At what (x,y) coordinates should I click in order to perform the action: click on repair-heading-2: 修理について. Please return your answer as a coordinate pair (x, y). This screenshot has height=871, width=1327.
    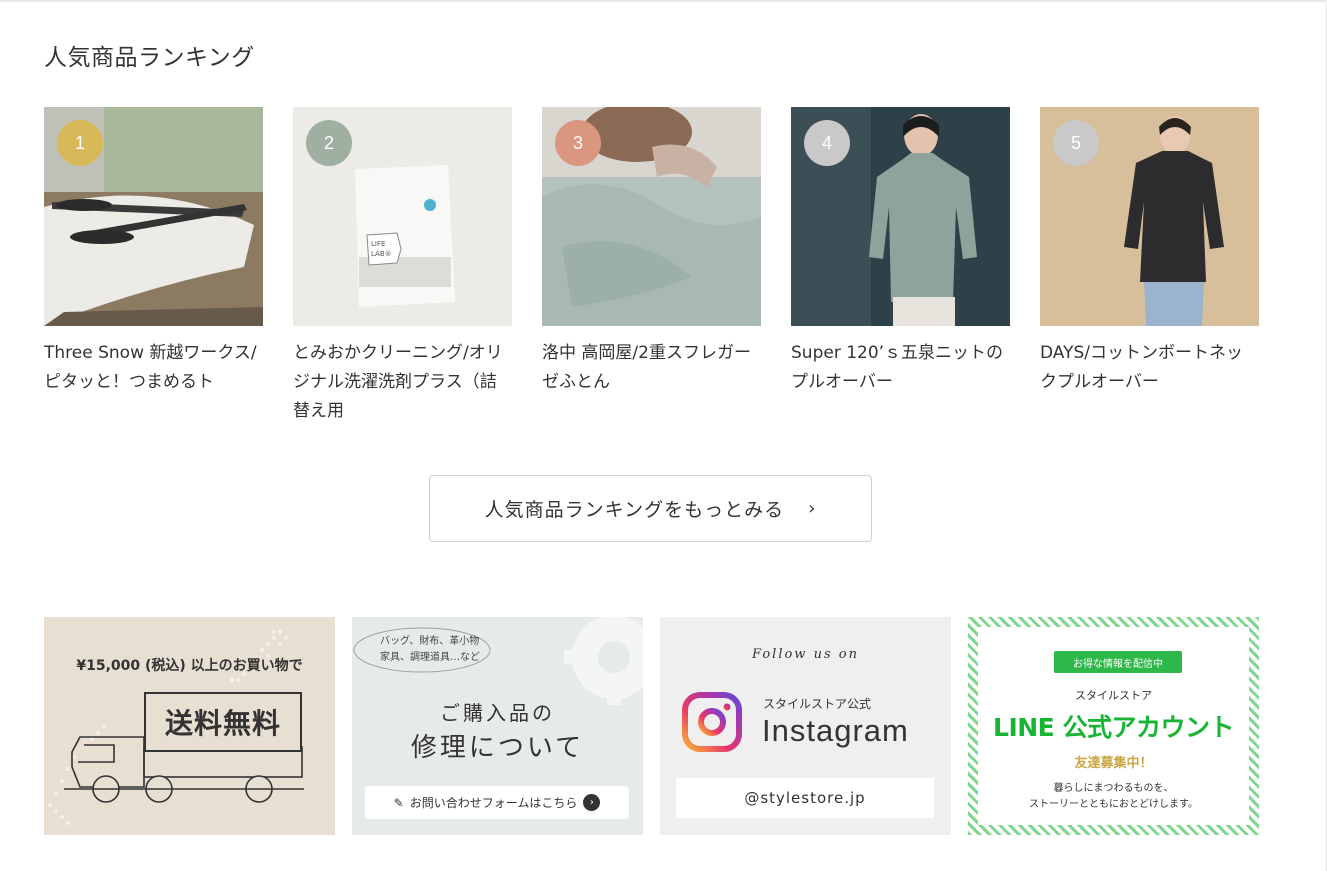
    Looking at the image, I should click on (497, 748).